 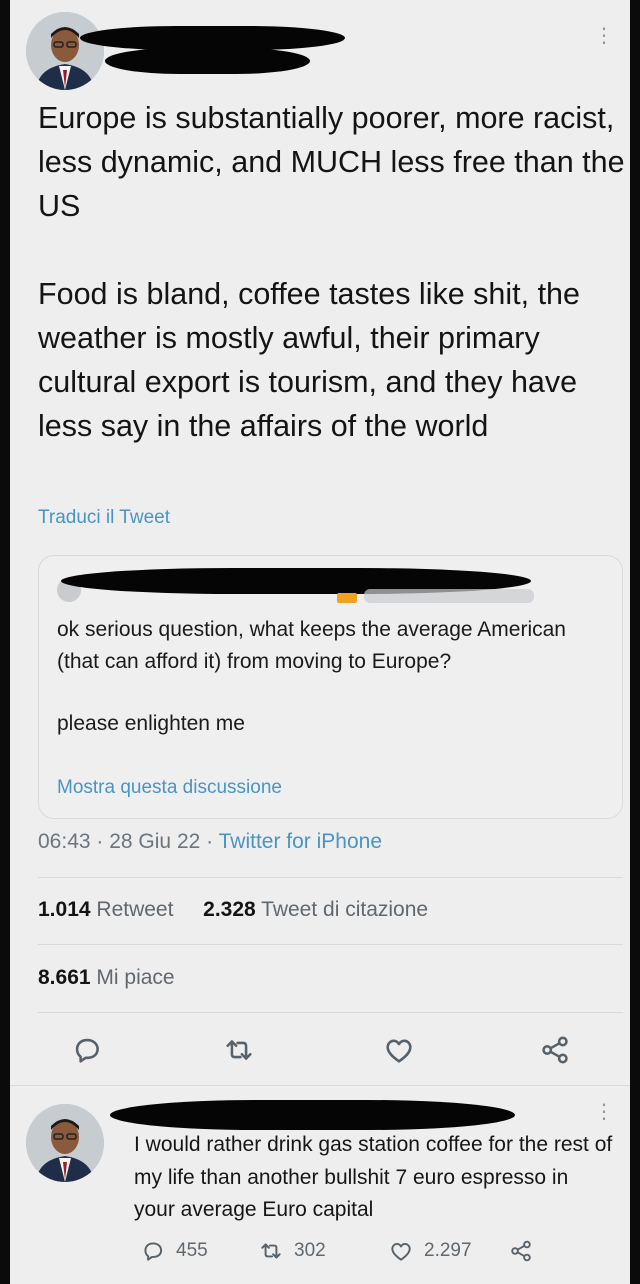 What do you see at coordinates (604, 36) in the screenshot?
I see `more-options-icon: ⋮` at bounding box center [604, 36].